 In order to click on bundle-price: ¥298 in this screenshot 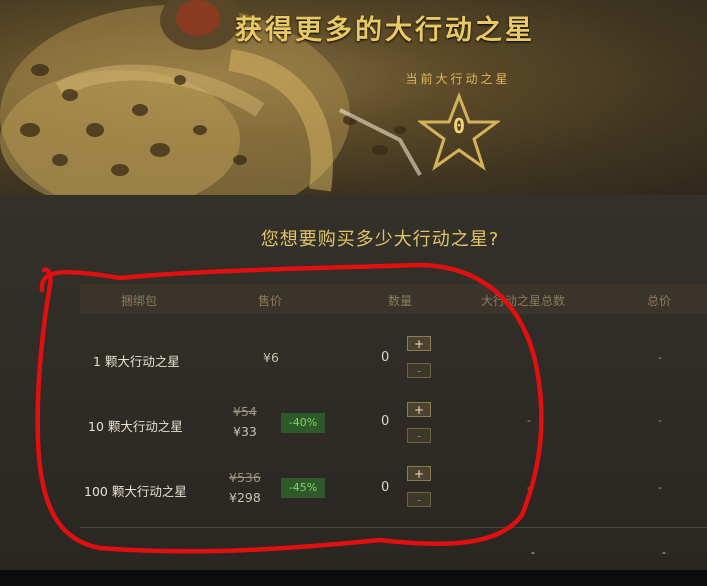, I will do `click(245, 497)`.